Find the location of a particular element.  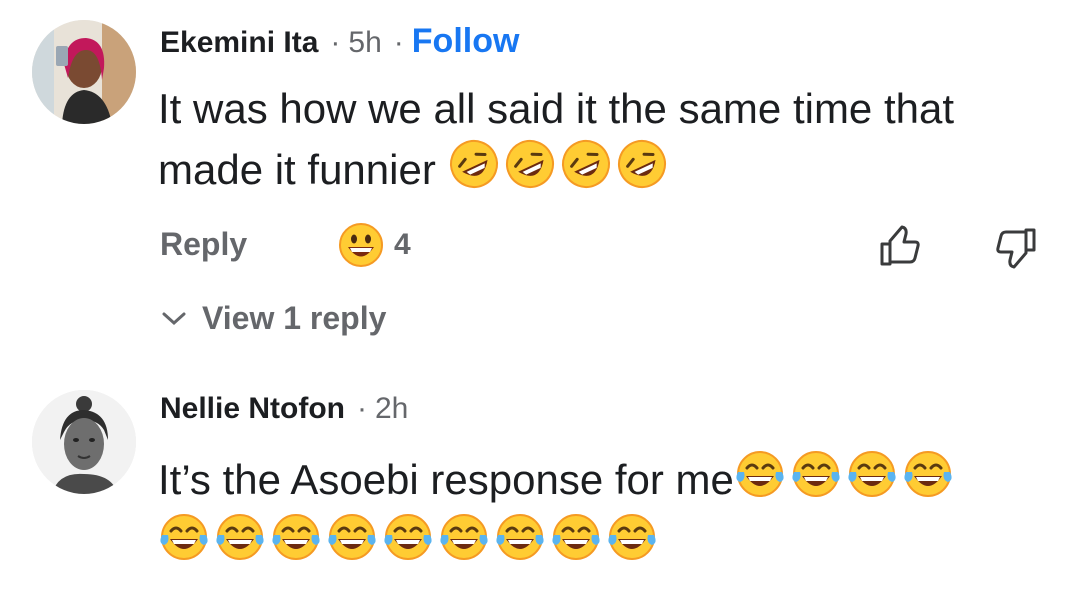

author-name: Ekemini Ita is located at coordinates (239, 43).